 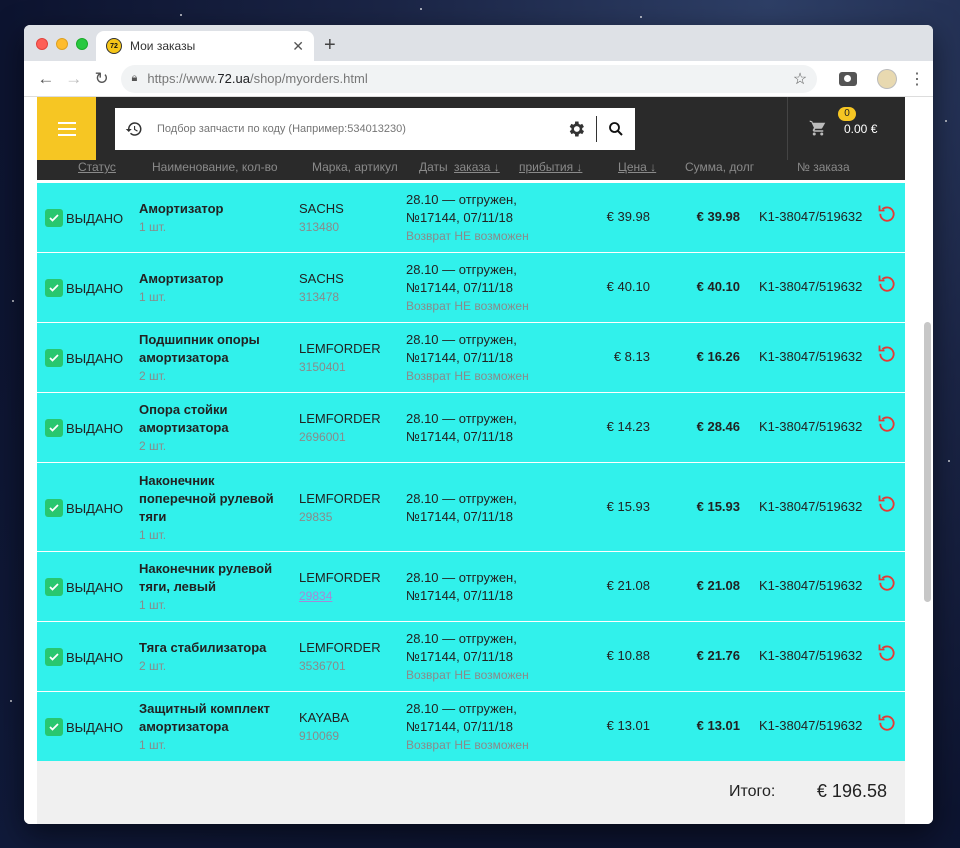 What do you see at coordinates (134, 78) in the screenshot?
I see `lock-icon: 🔒︎` at bounding box center [134, 78].